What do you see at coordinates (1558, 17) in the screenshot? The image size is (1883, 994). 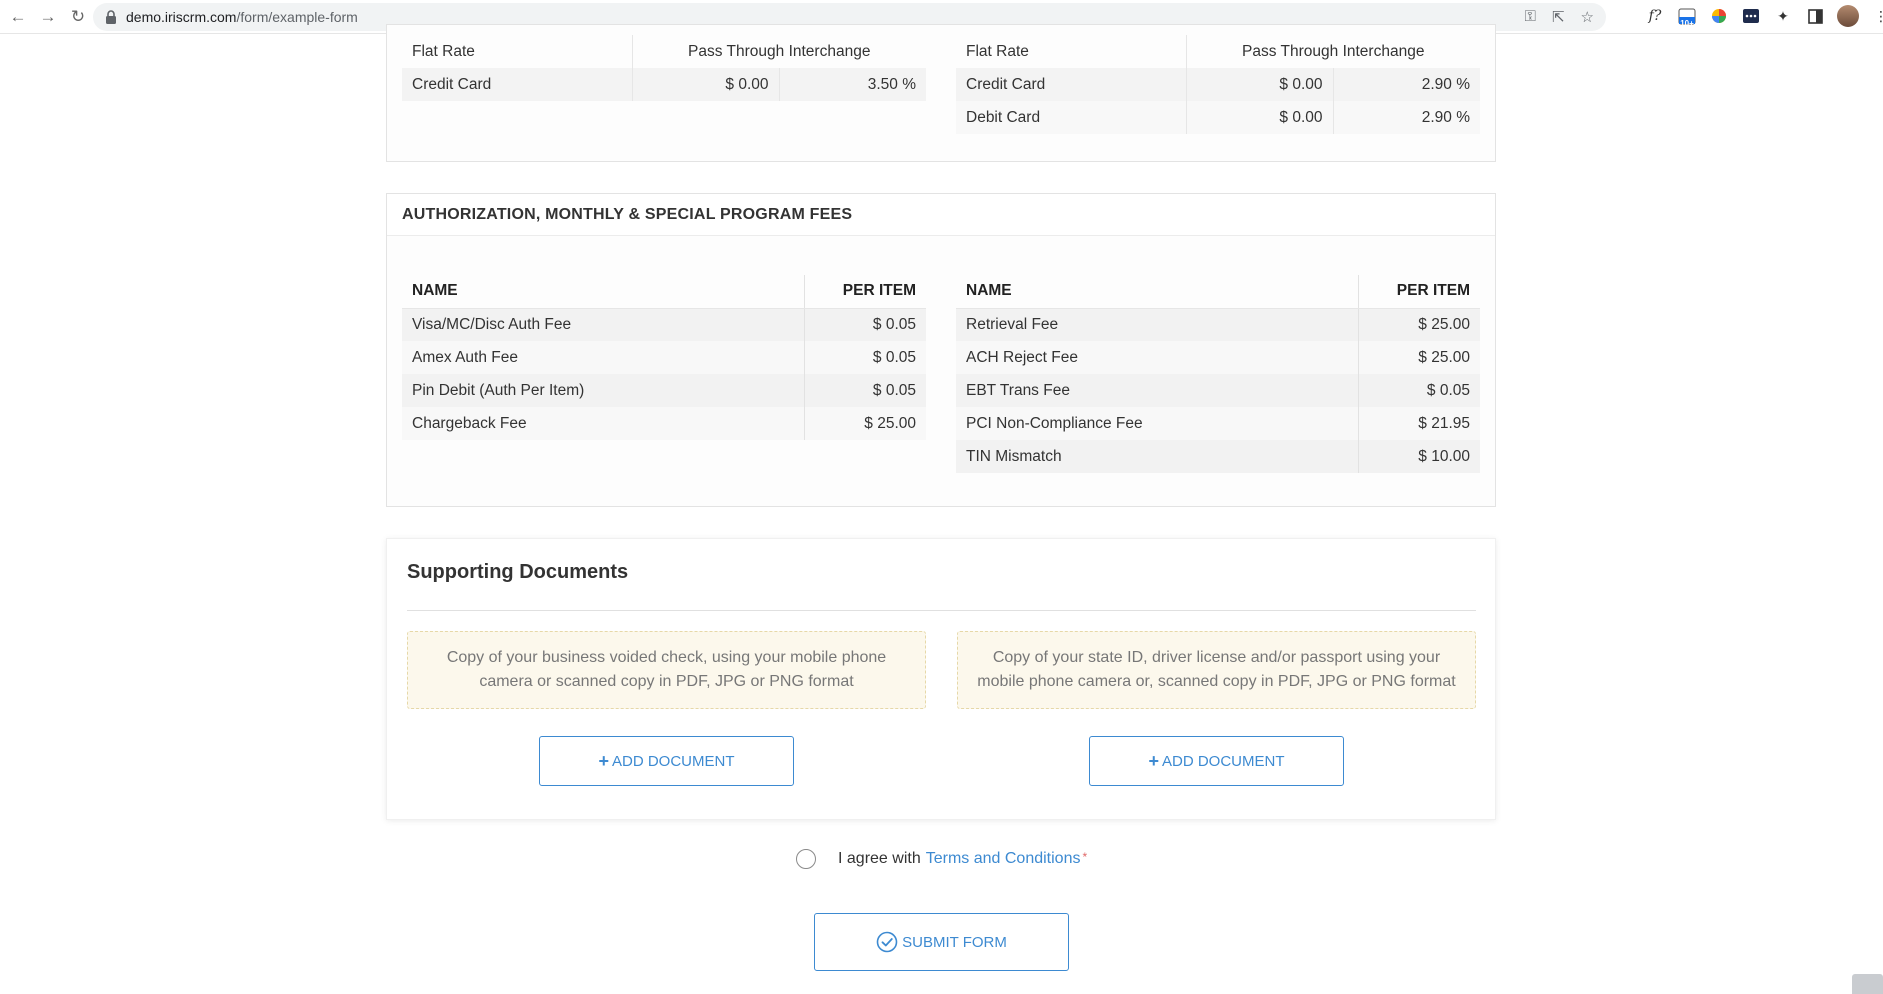 I see `share-icon: ⇱` at bounding box center [1558, 17].